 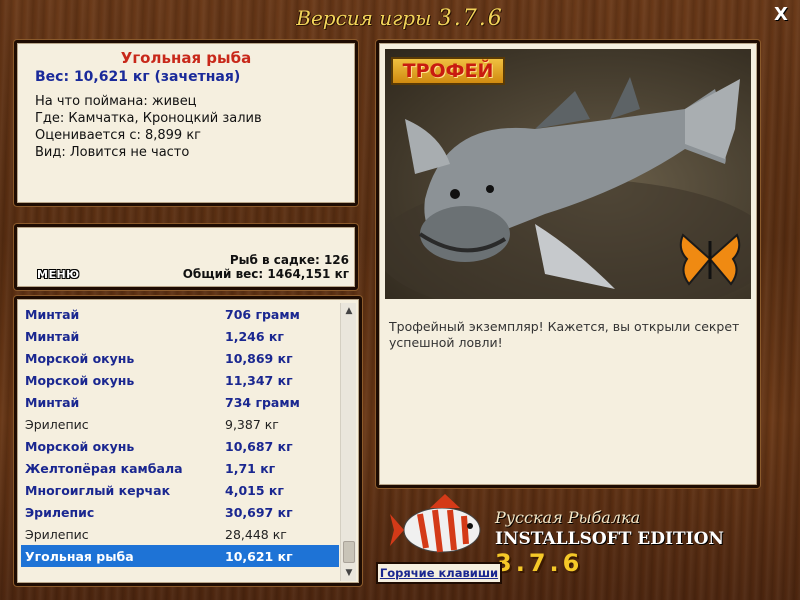 I want to click on fish-name: Угольная рыба, so click(x=186, y=58).